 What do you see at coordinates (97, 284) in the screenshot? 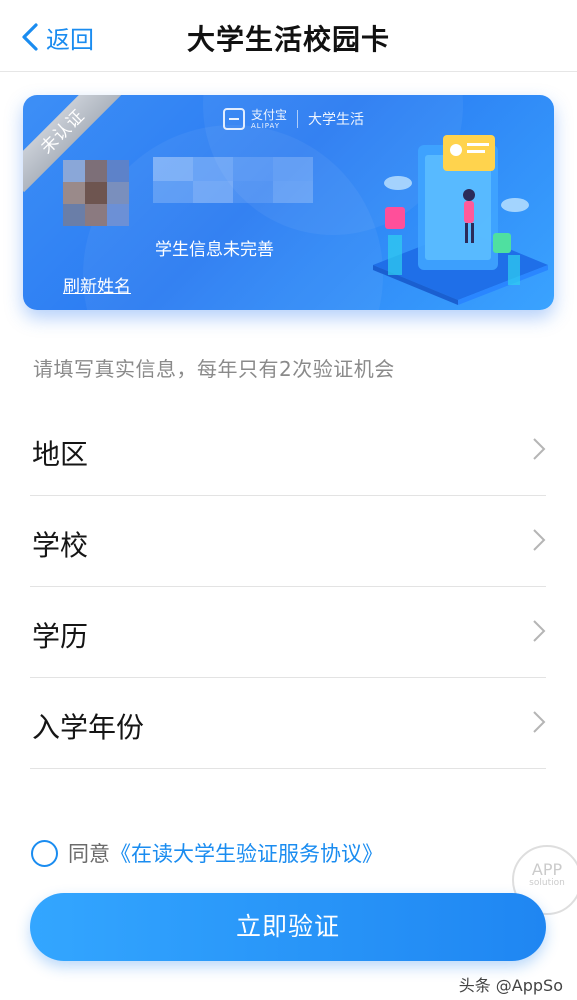
I see `refresh-name-link: 刷新姓名` at bounding box center [97, 284].